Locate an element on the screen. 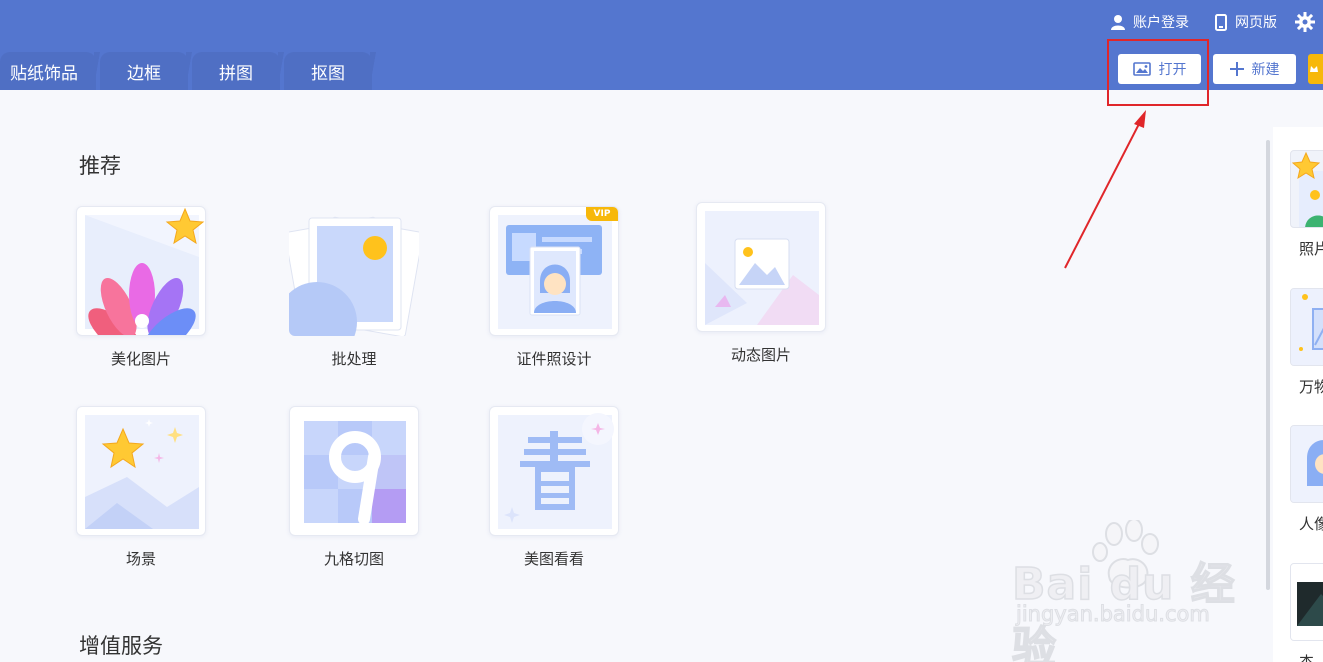 This screenshot has width=1323, height=662. flower-icon is located at coordinates (145, 271).